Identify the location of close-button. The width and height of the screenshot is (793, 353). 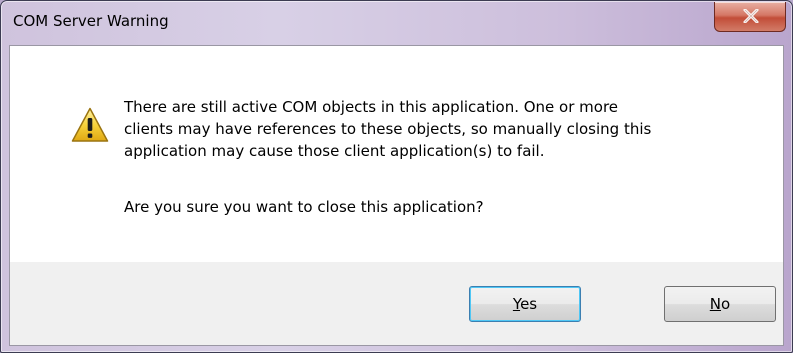
(750, 17).